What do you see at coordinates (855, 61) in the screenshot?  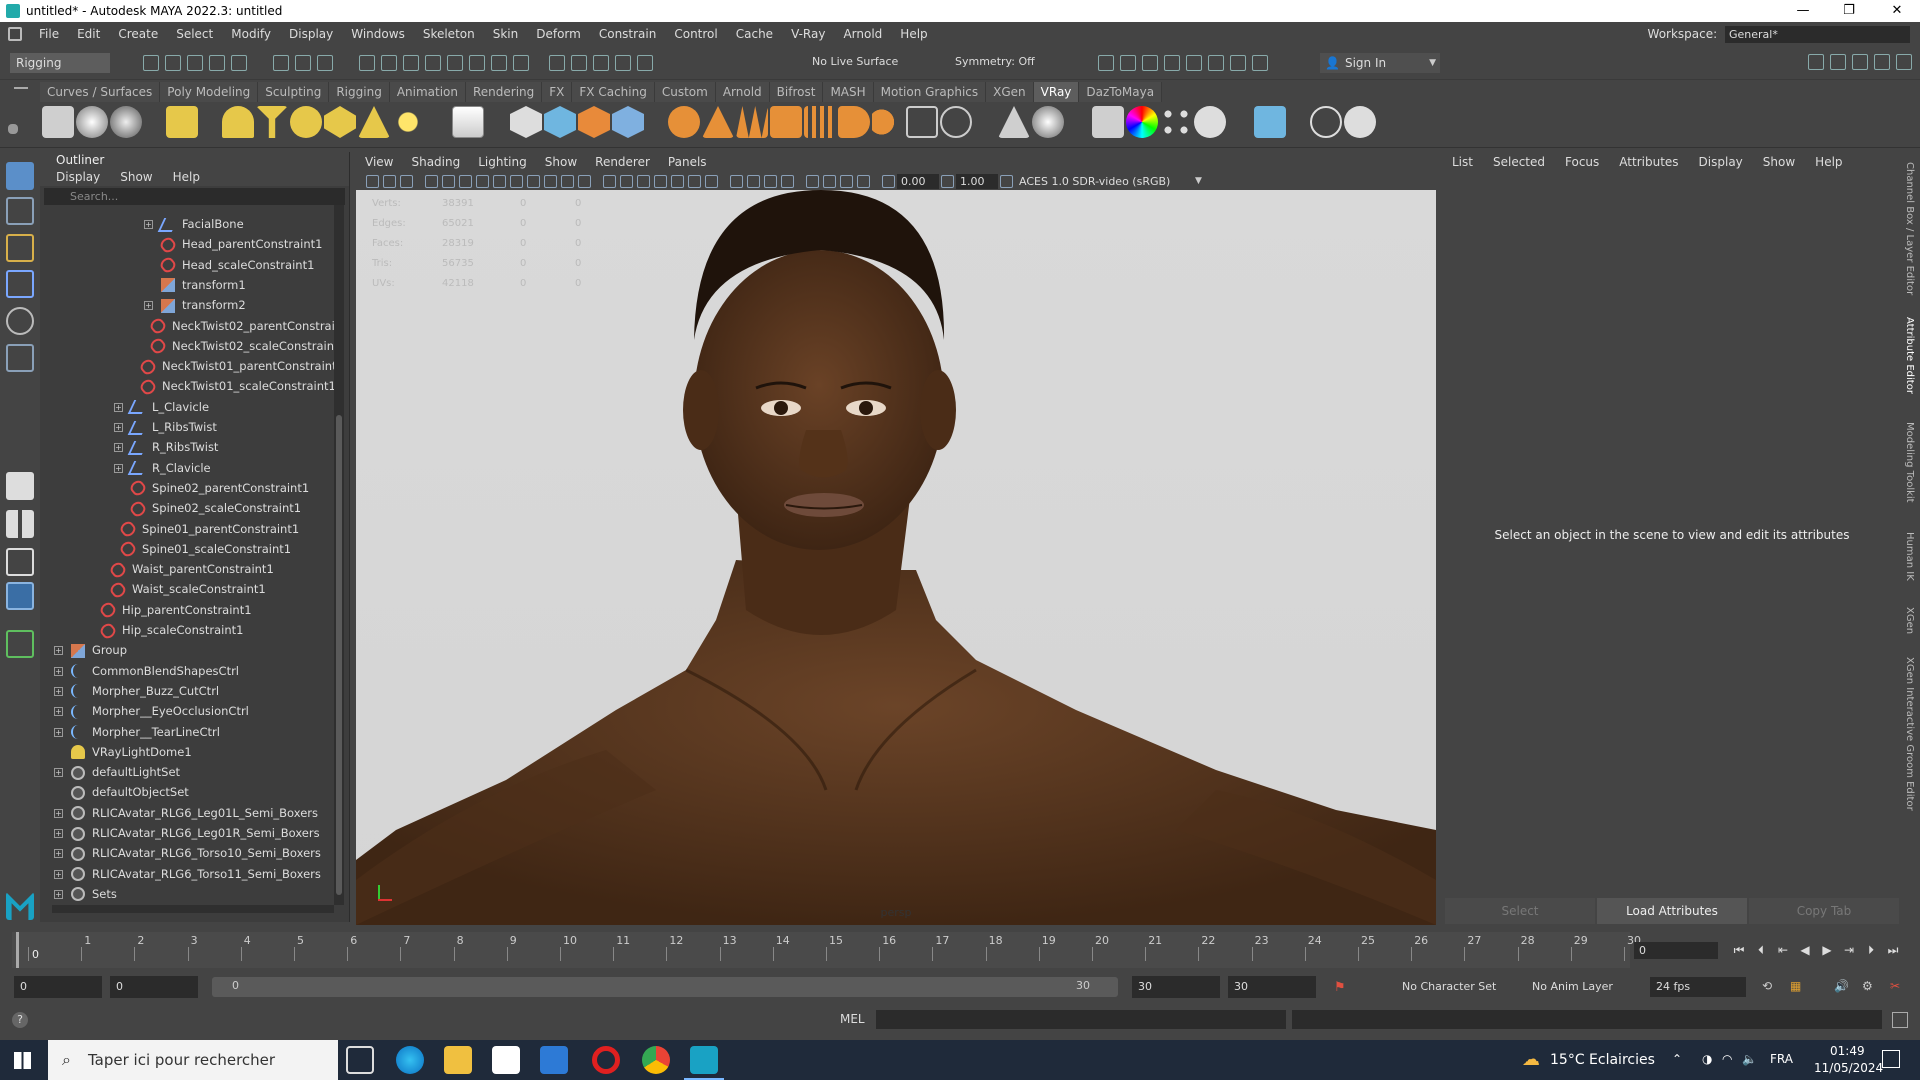 I see `live-surface-field: No Live Surface` at bounding box center [855, 61].